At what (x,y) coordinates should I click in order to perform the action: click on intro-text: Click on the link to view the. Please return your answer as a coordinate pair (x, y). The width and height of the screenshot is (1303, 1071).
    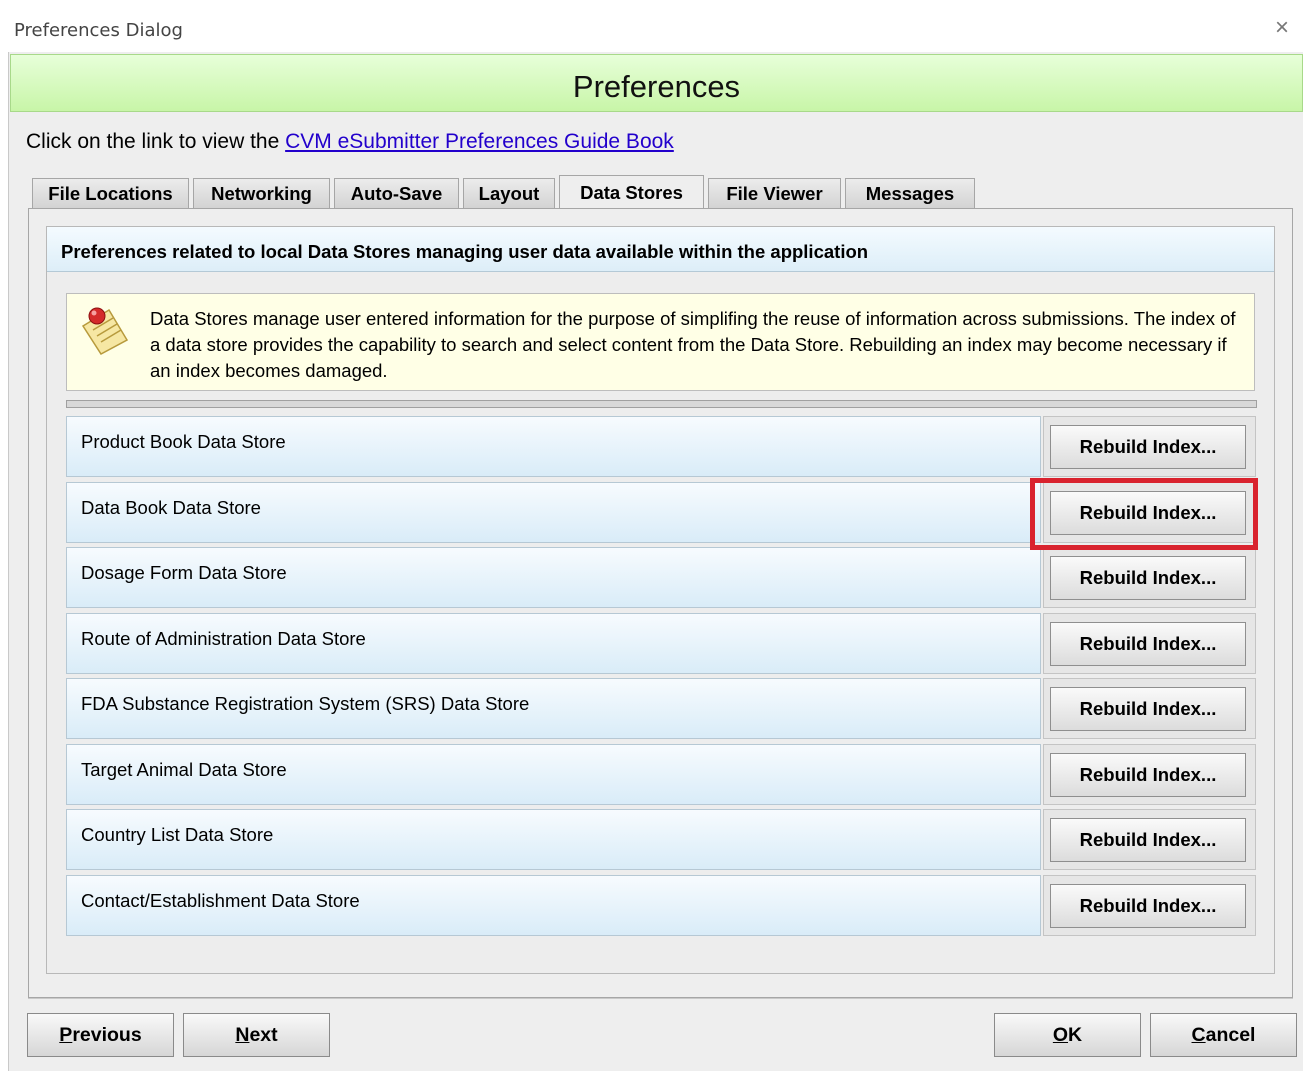
    Looking at the image, I should click on (156, 141).